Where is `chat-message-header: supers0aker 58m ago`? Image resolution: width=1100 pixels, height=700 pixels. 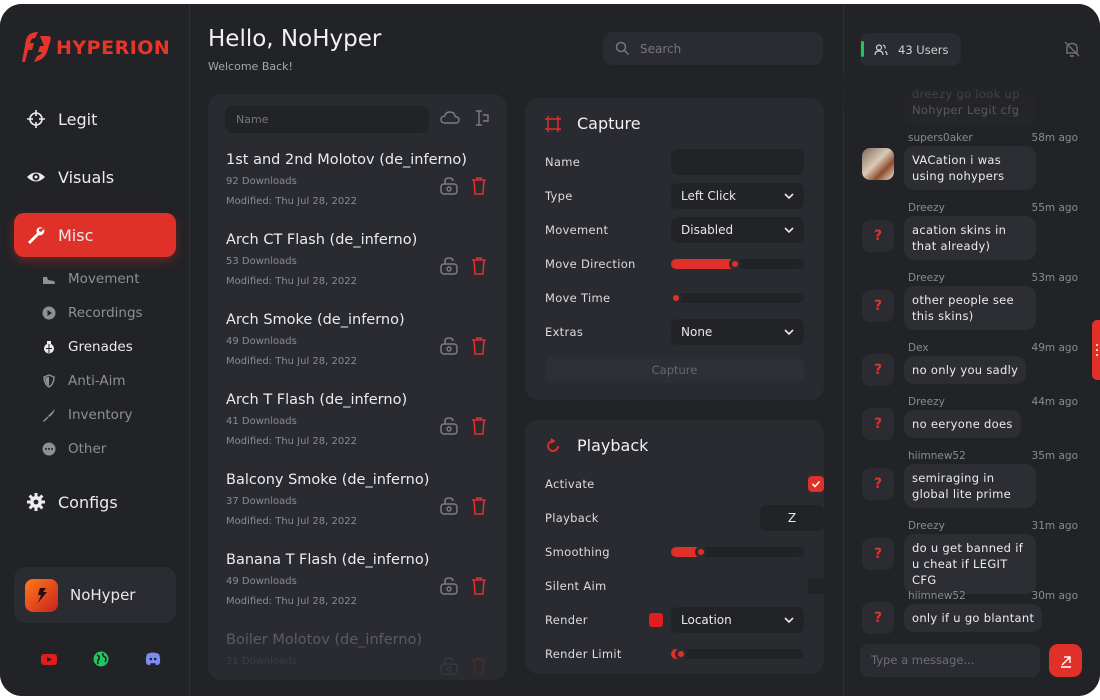 chat-message-header: supers0aker 58m ago is located at coordinates (993, 138).